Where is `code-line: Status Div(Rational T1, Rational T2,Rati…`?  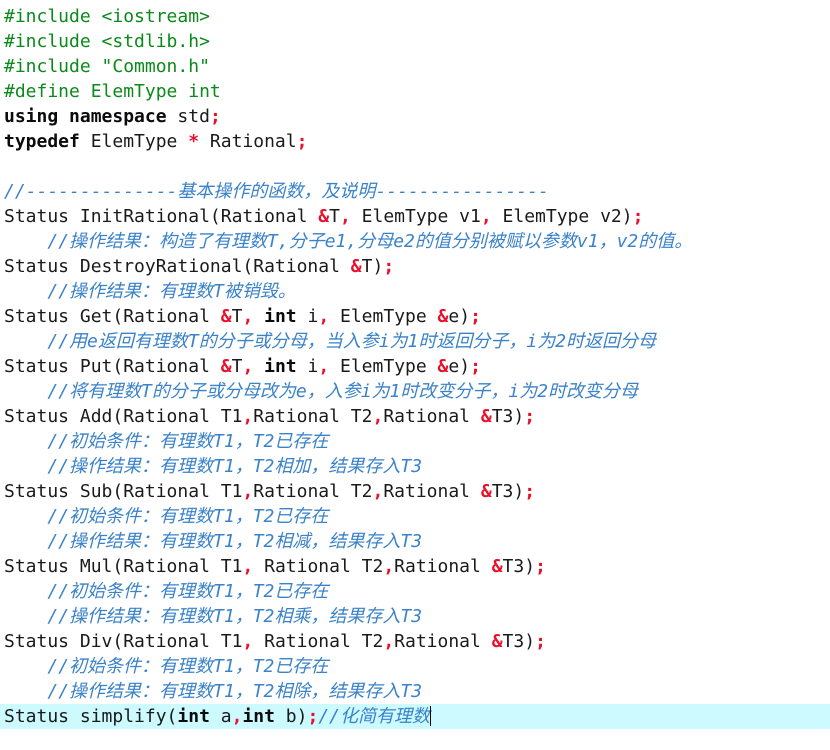
code-line: Status Div(Rational T1, Rational T2,Rati… is located at coordinates (415, 641).